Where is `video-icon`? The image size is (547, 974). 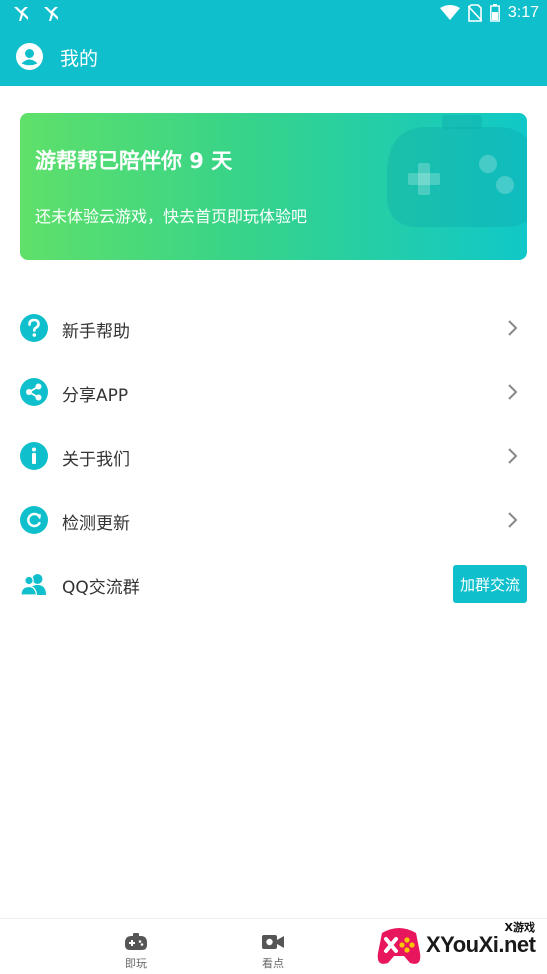 video-icon is located at coordinates (273, 942).